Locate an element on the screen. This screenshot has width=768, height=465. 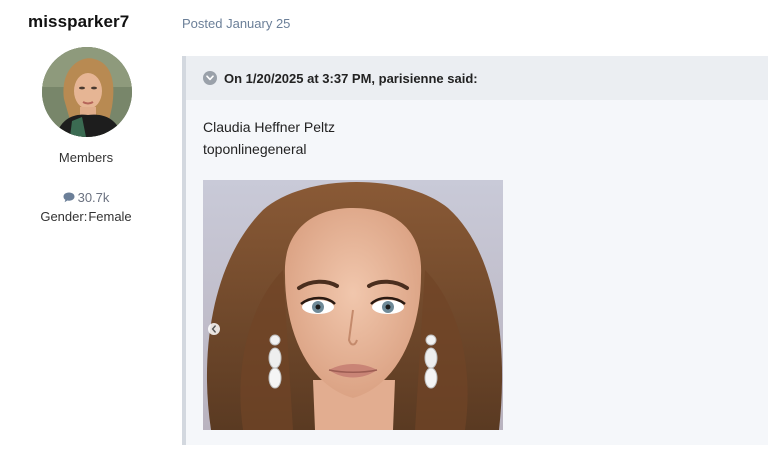
post-count-value: 30.7k is located at coordinates (93, 197).